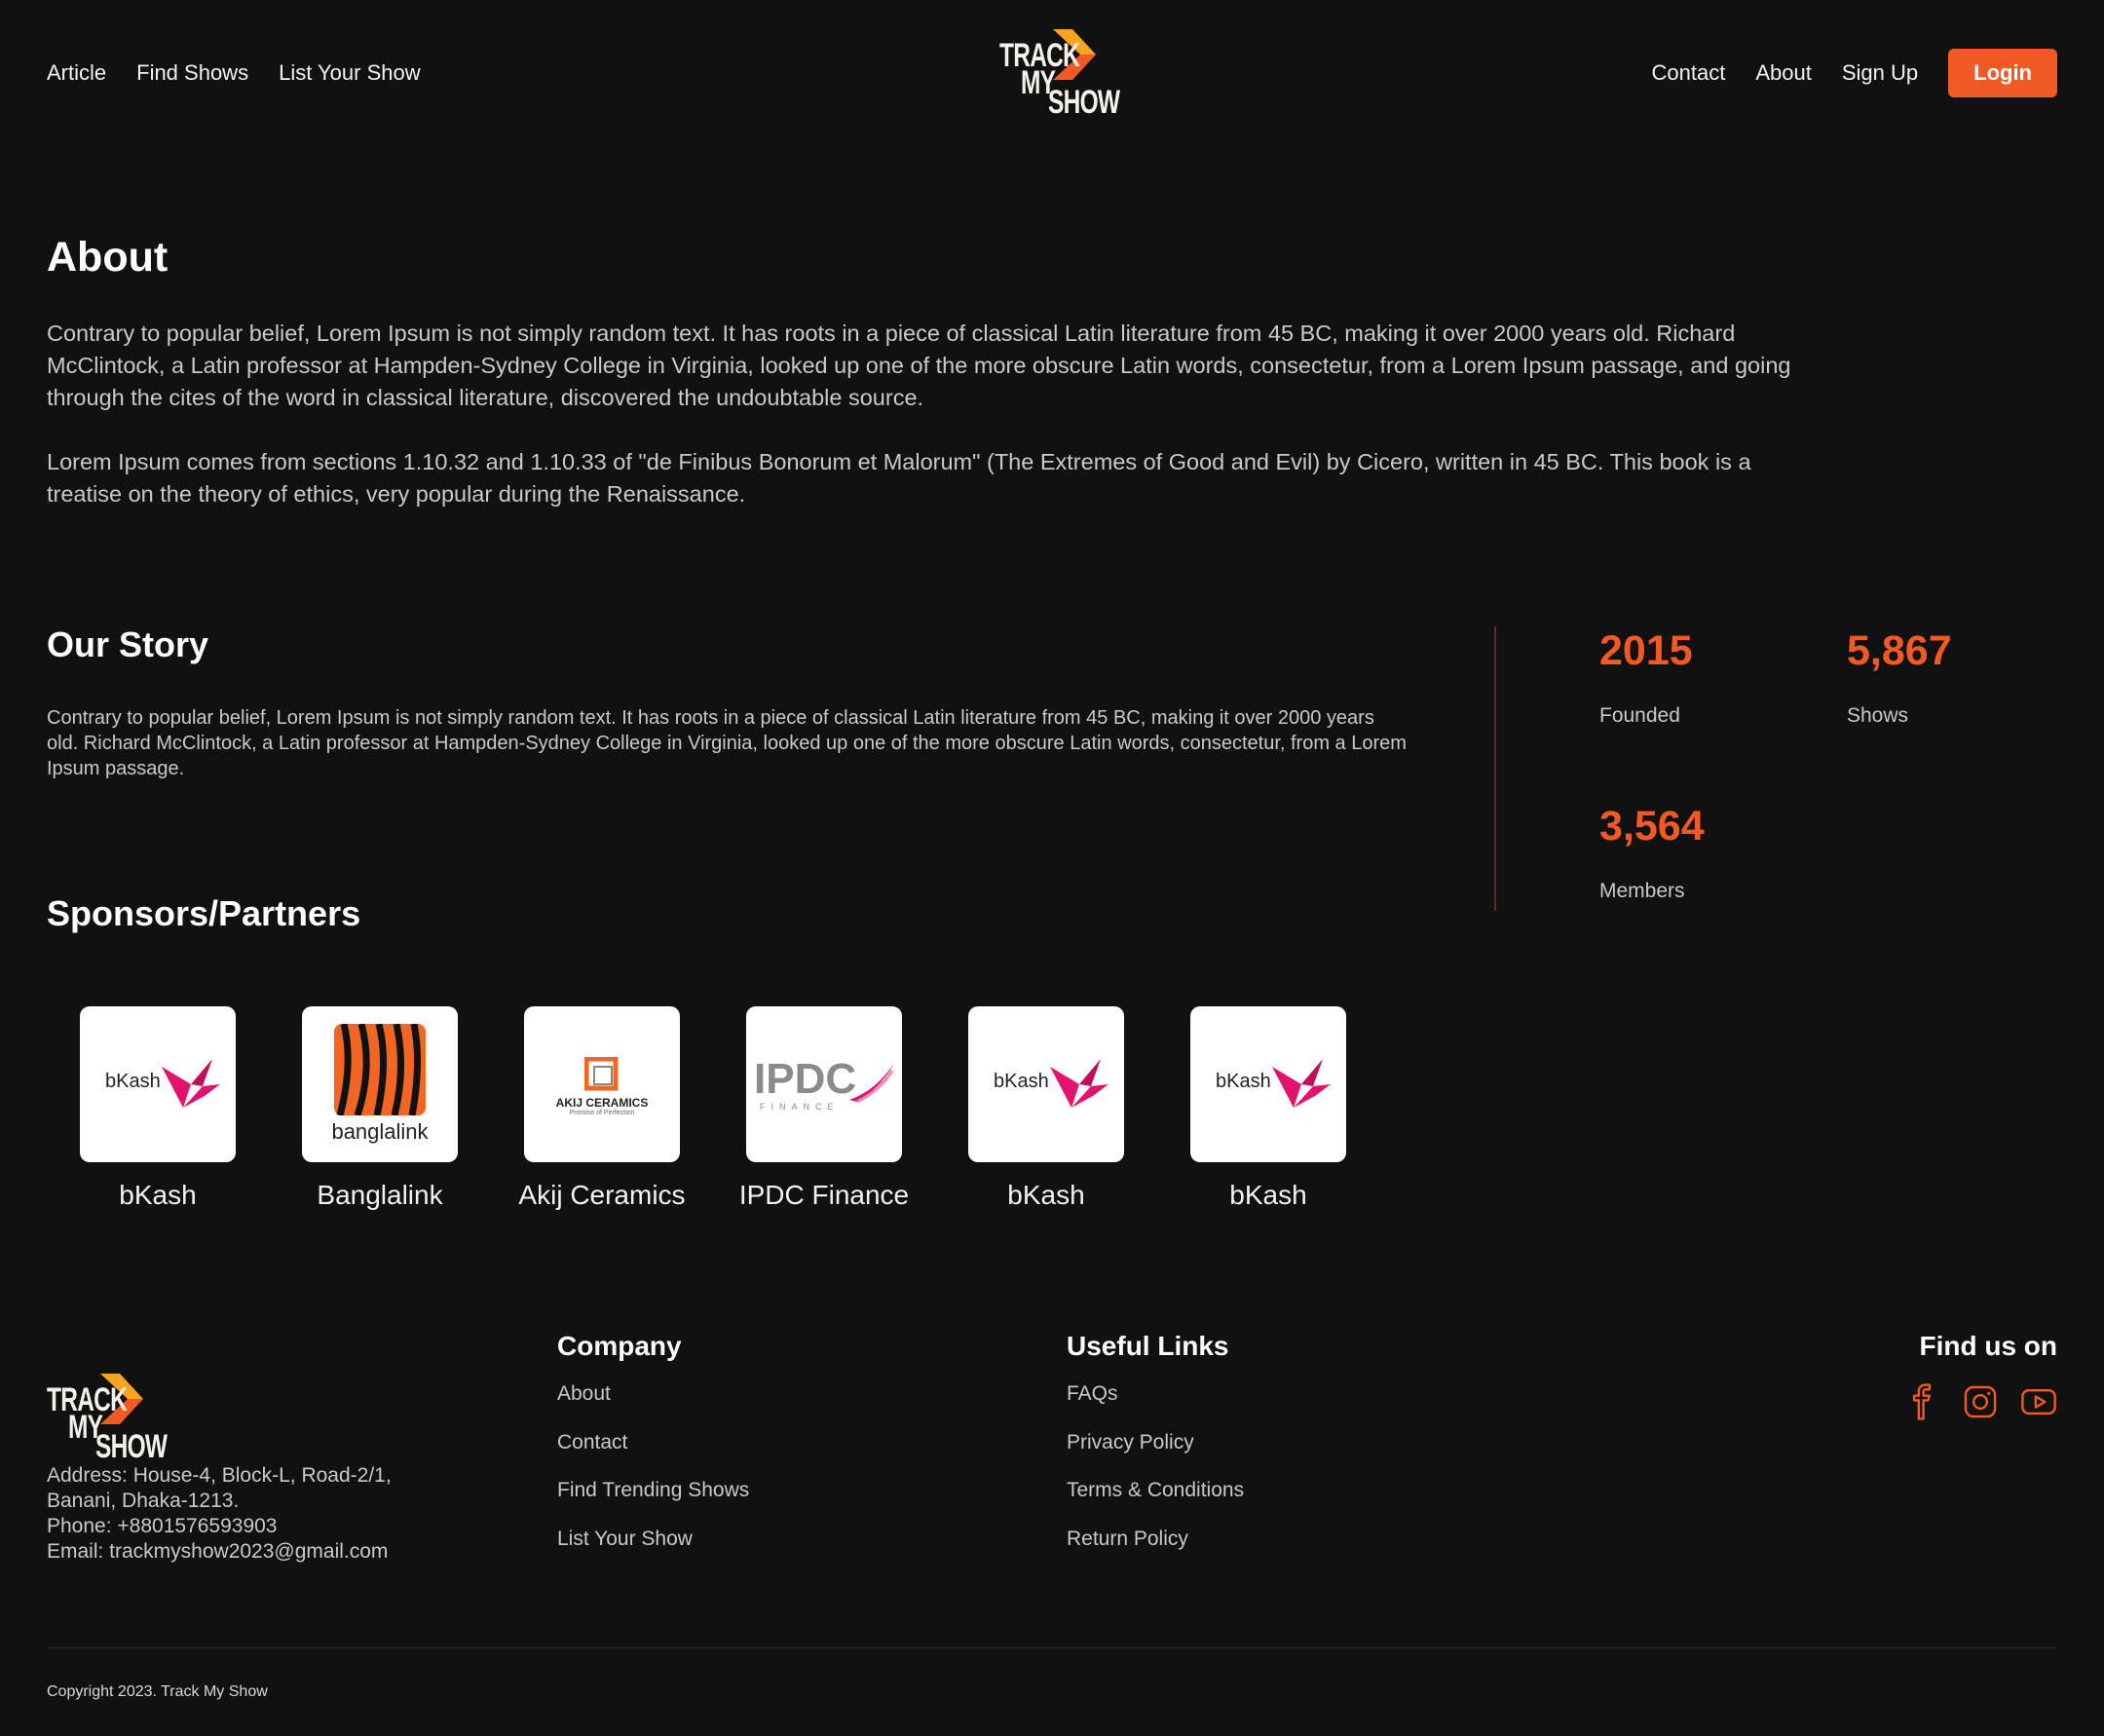 The width and height of the screenshot is (2104, 1736). What do you see at coordinates (2002, 73) in the screenshot?
I see `login-button: Login` at bounding box center [2002, 73].